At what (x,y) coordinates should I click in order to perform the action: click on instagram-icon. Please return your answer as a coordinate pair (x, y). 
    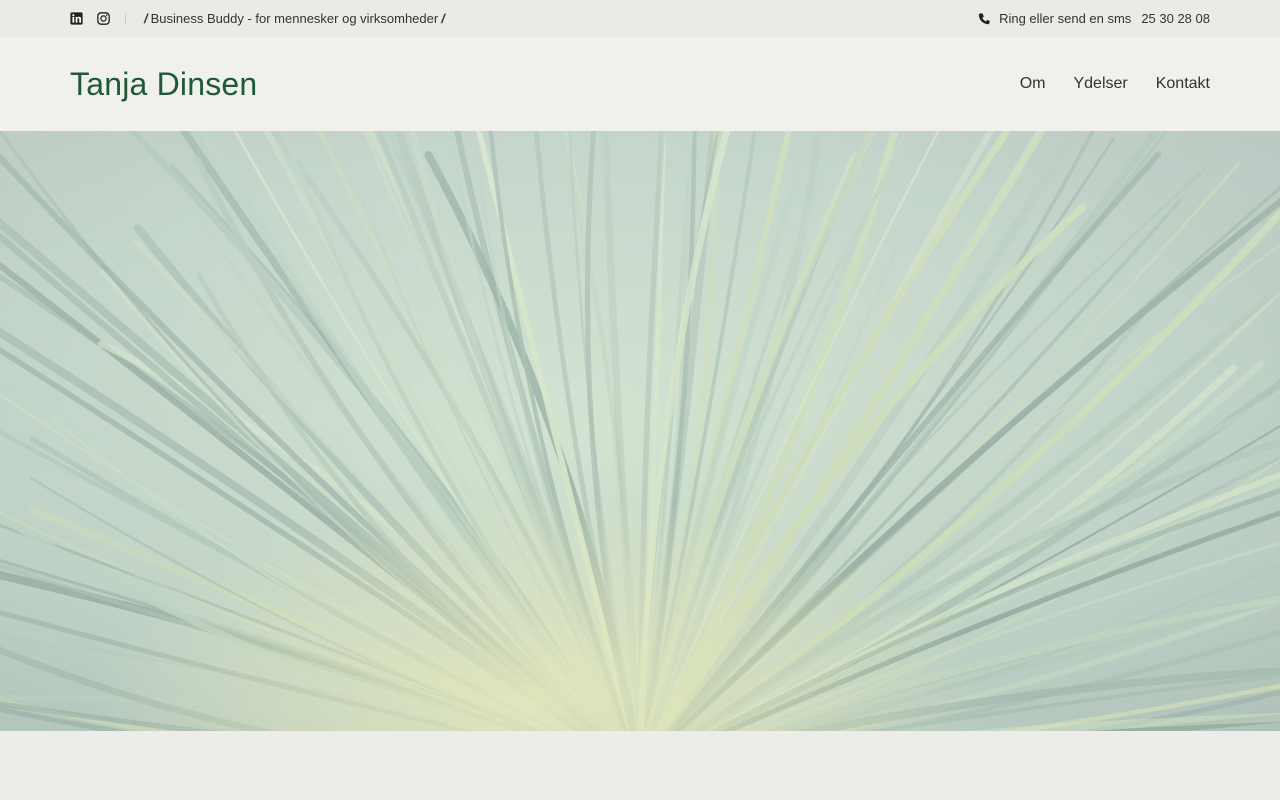
    Looking at the image, I should click on (103, 18).